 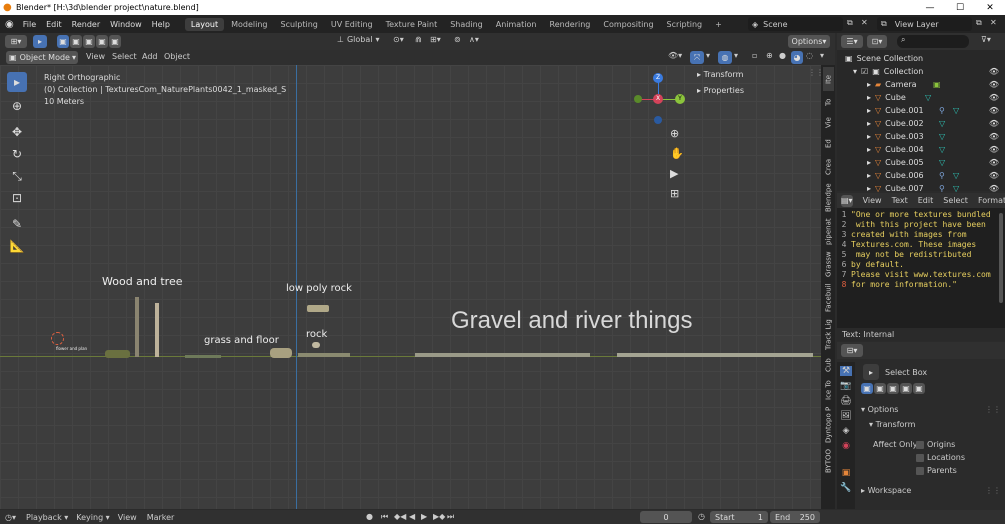 I want to click on menu-render: Render, so click(x=86, y=24).